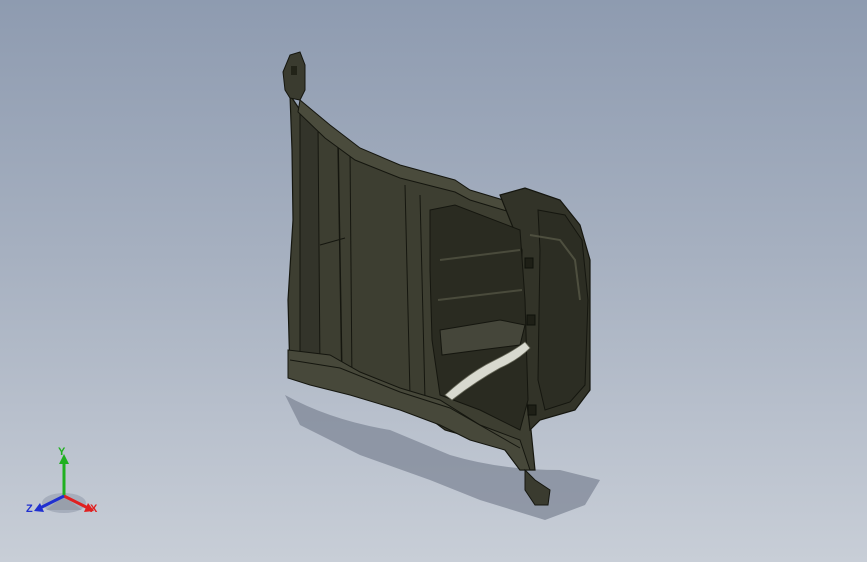 The image size is (867, 562). What do you see at coordinates (66, 484) in the screenshot?
I see `orientation-triad: X Y Z` at bounding box center [66, 484].